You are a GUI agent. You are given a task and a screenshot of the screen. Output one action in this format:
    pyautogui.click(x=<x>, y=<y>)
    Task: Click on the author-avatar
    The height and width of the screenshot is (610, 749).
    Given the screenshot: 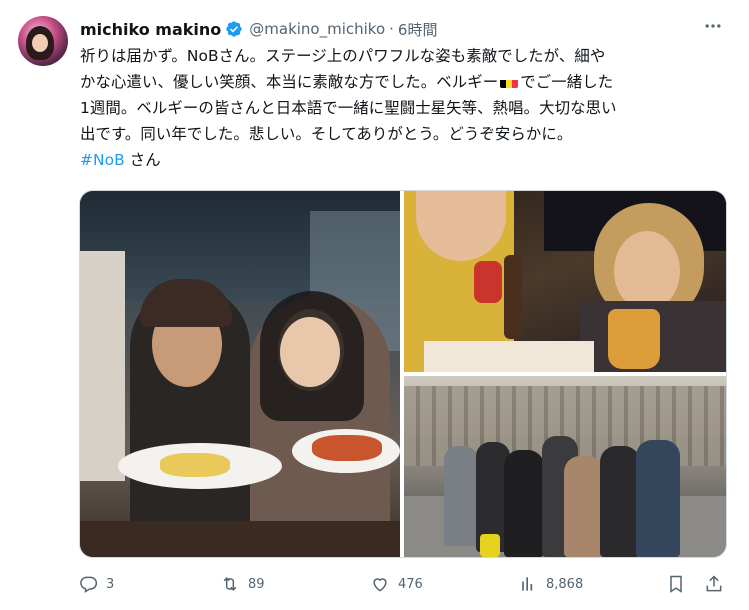 What is the action you would take?
    pyautogui.click(x=43, y=41)
    